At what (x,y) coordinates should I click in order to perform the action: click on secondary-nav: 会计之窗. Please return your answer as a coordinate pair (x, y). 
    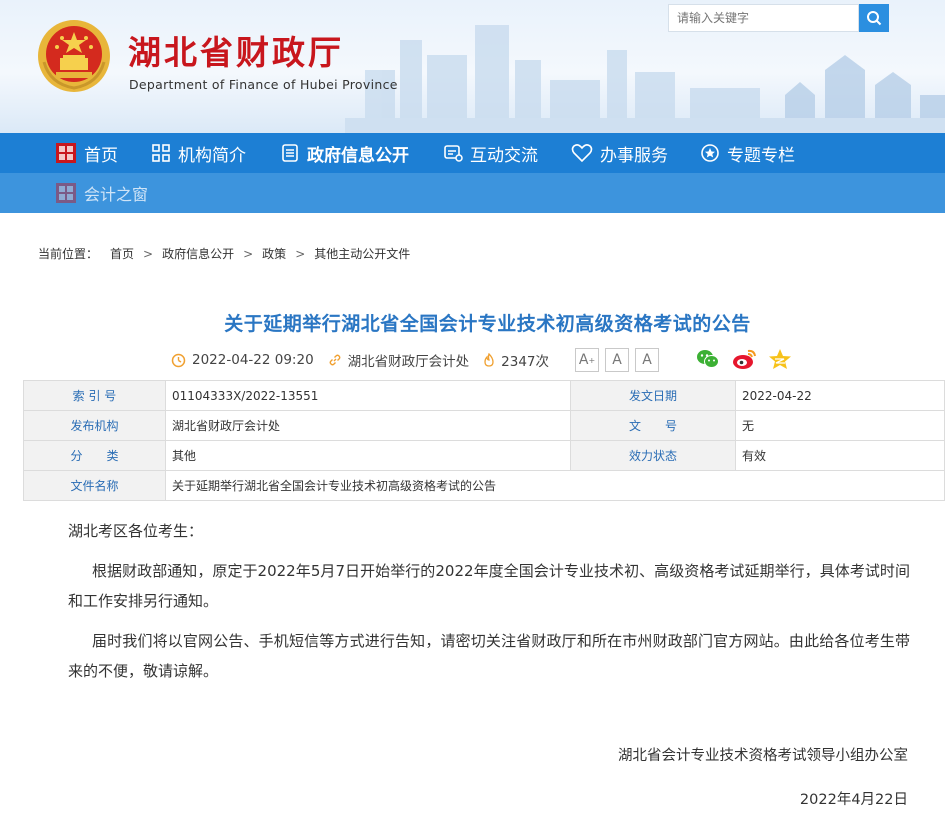
    Looking at the image, I should click on (472, 193).